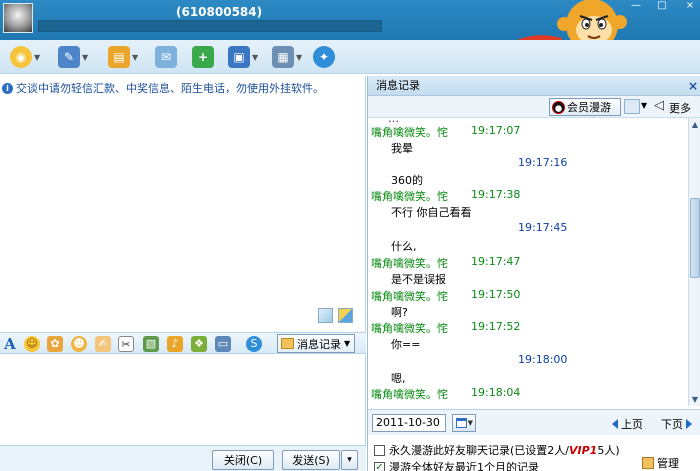 The image size is (700, 471). I want to click on message-header: 嘴角噙微笑。㤞 19:17:07, so click(445, 132).